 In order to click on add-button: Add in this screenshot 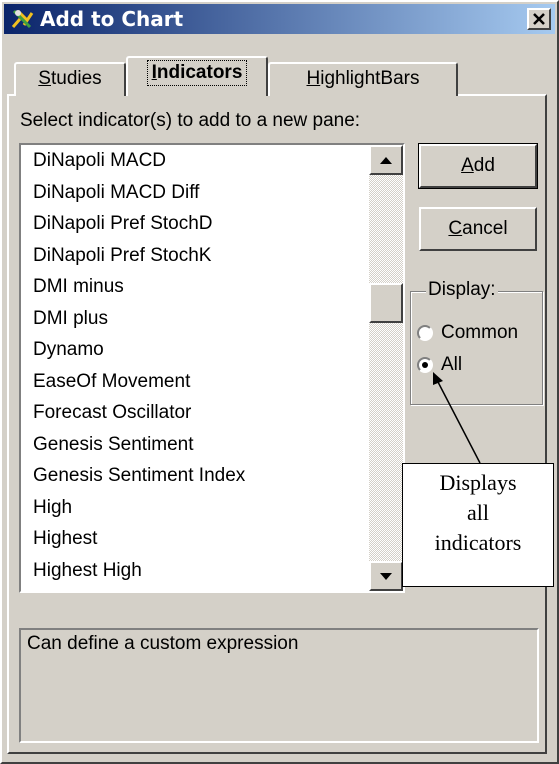, I will do `click(478, 166)`.